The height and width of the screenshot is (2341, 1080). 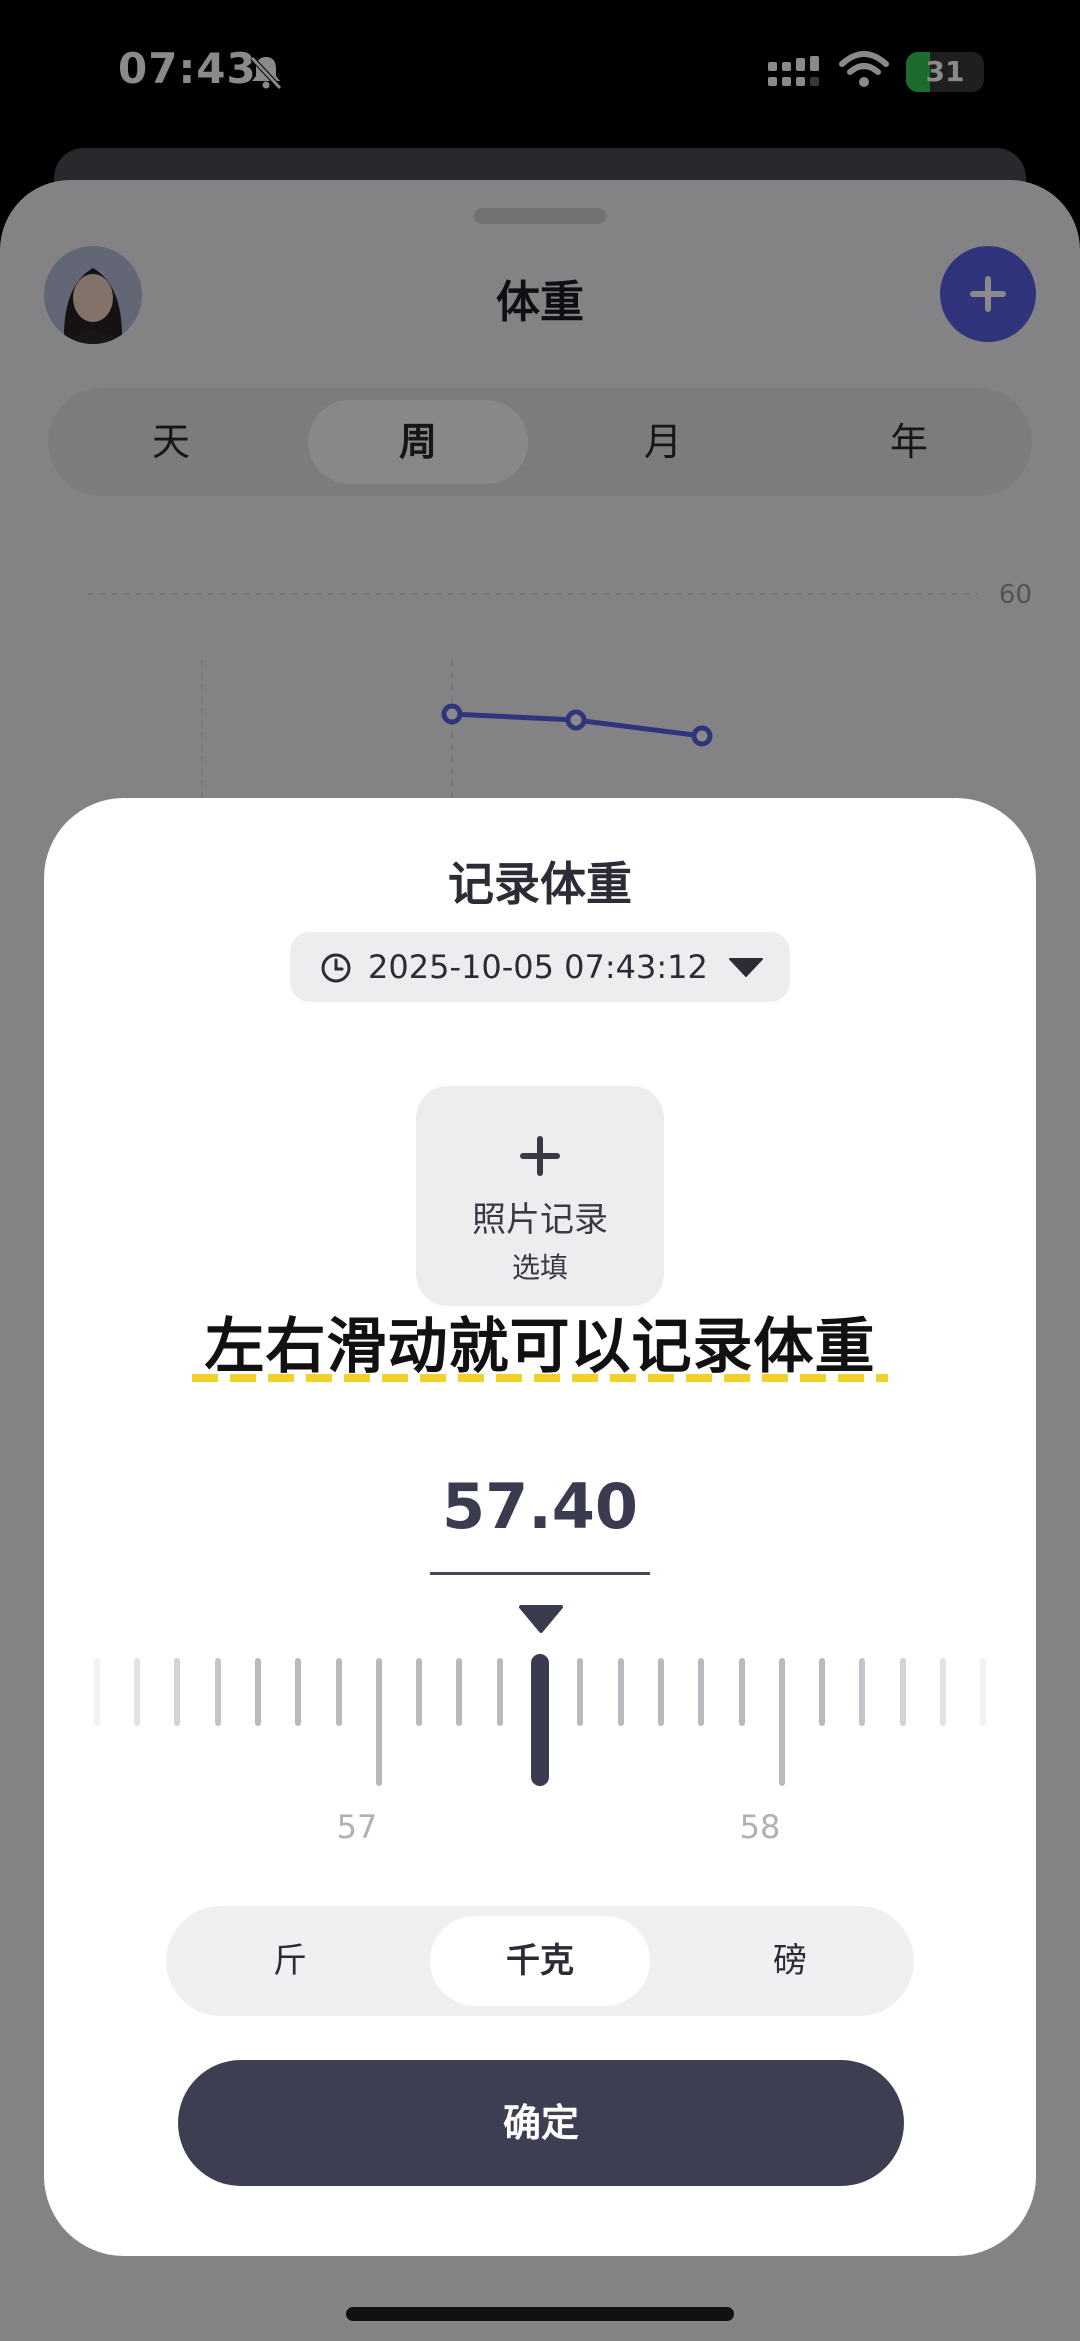 I want to click on photo-record-button: 照片记录 选填, so click(x=540, y=1196).